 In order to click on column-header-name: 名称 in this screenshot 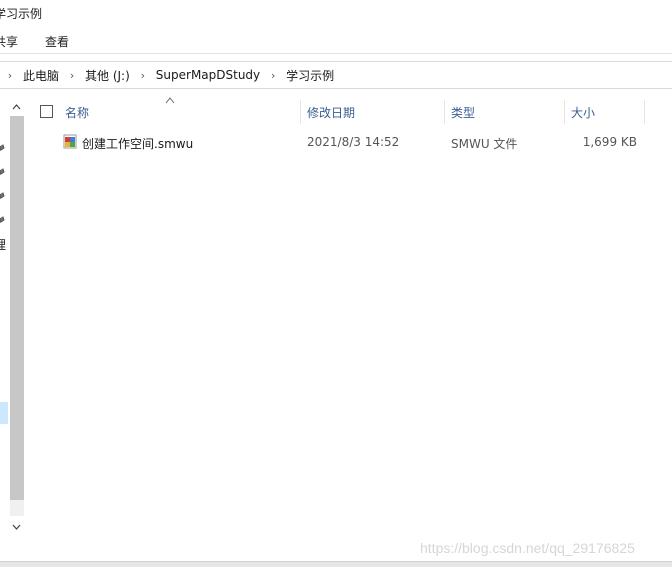, I will do `click(77, 112)`.